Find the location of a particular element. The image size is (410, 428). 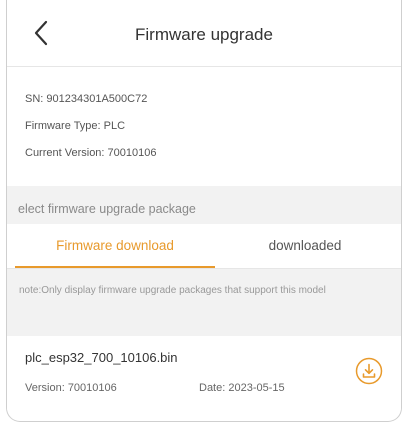

package-version: Version: 70010106 is located at coordinates (71, 388).